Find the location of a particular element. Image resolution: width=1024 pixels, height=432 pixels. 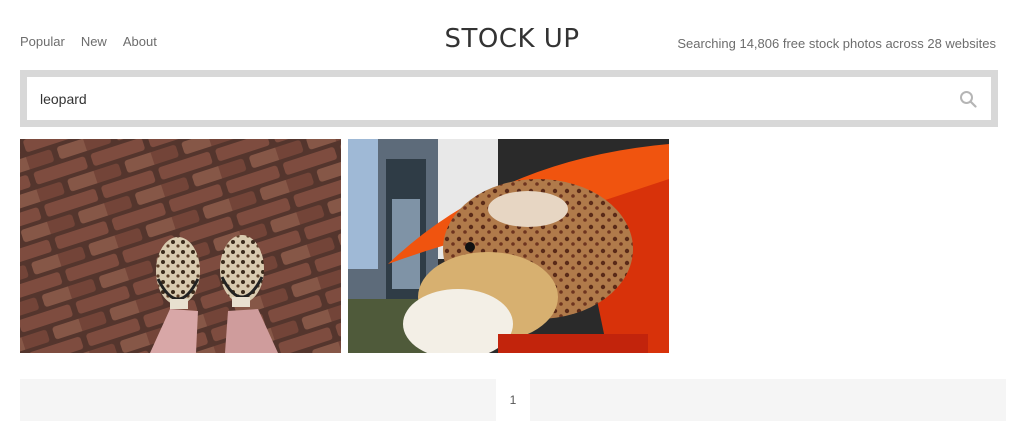

previous-page-button is located at coordinates (258, 400).